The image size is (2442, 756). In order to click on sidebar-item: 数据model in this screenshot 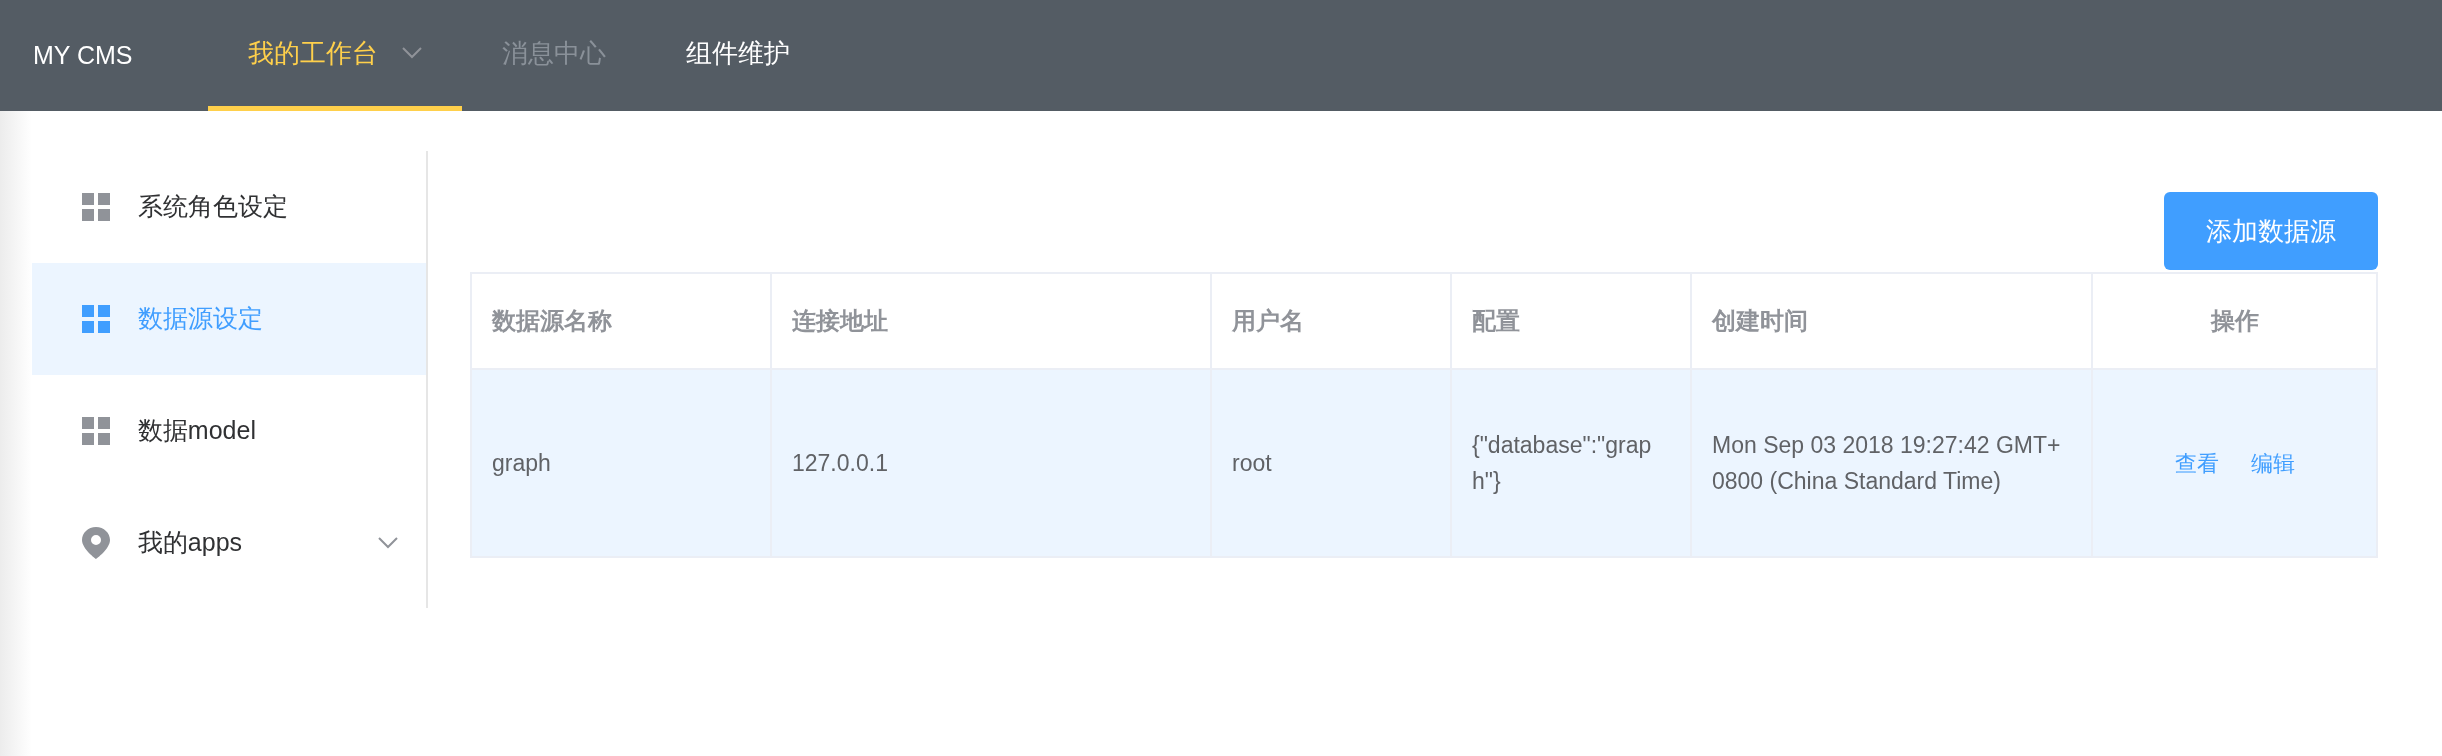, I will do `click(228, 431)`.